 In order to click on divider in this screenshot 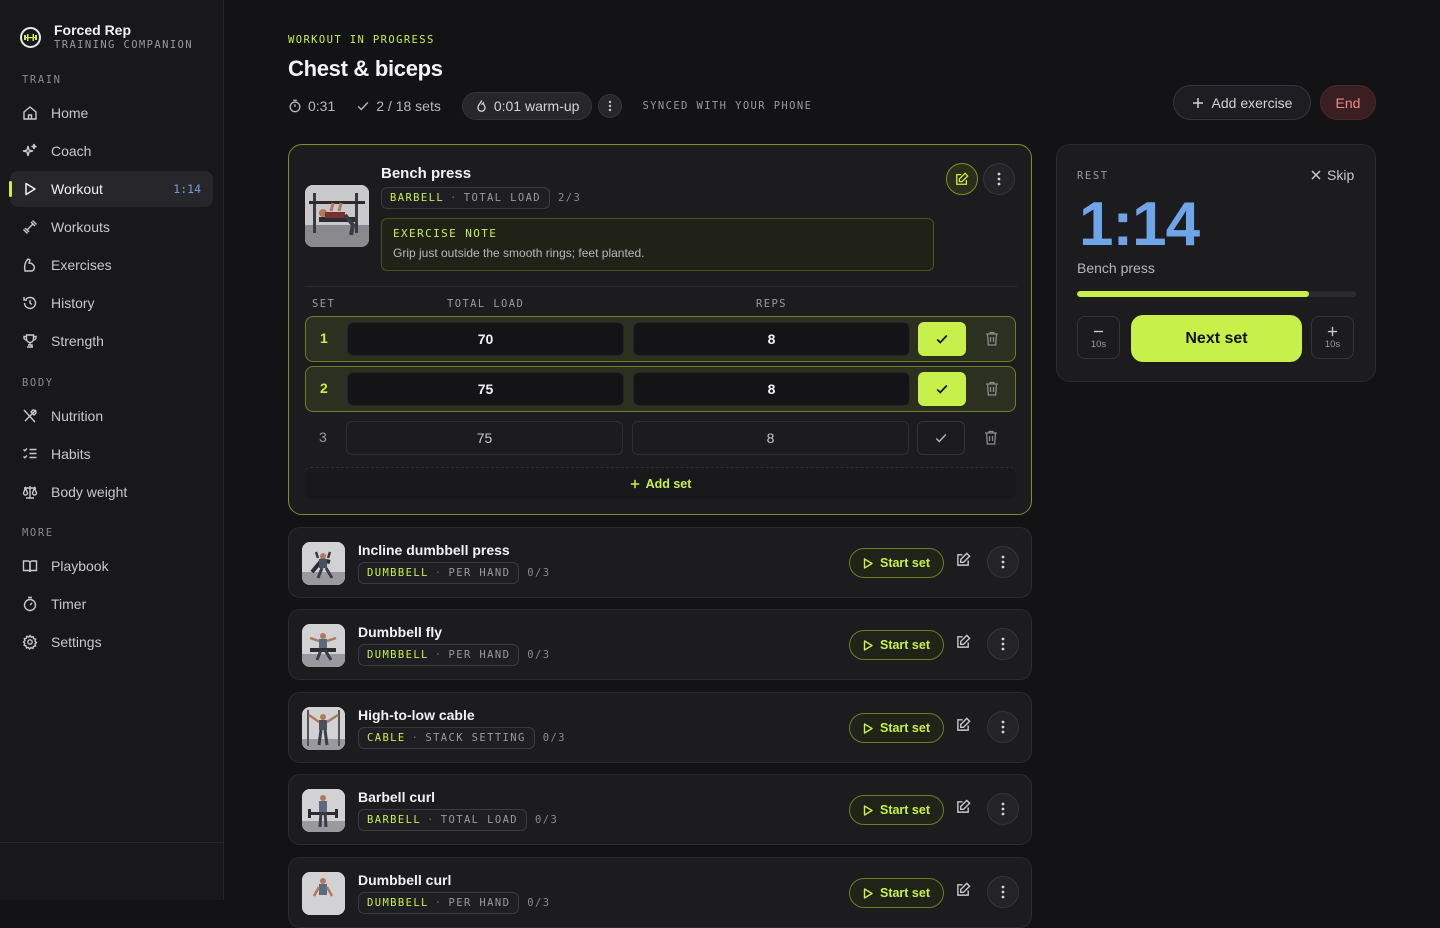, I will do `click(661, 286)`.